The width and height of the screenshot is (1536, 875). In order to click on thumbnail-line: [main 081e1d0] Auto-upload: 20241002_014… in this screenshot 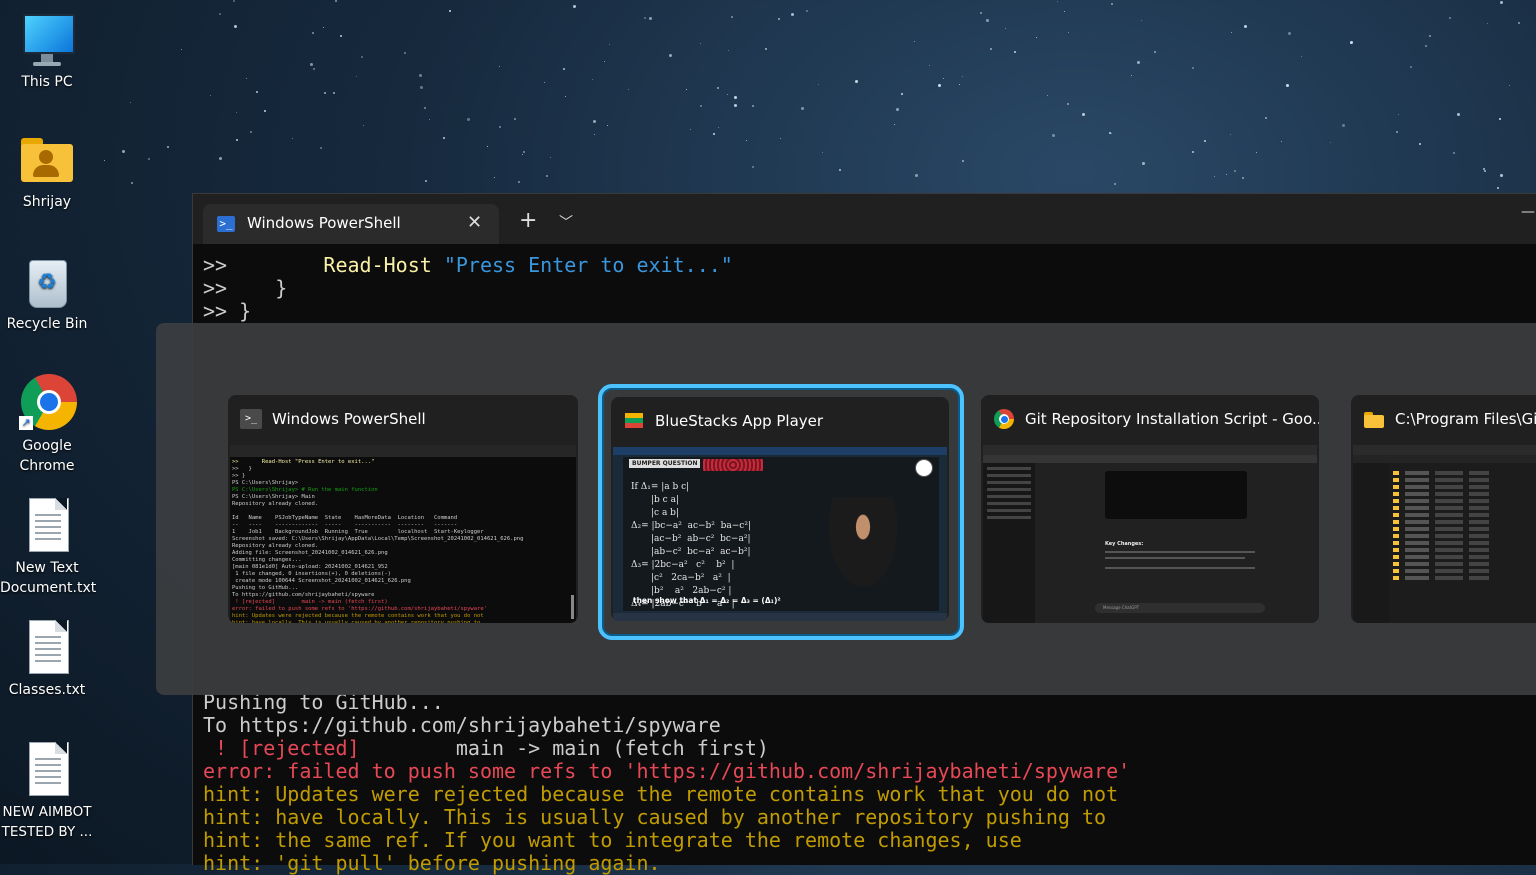, I will do `click(310, 567)`.